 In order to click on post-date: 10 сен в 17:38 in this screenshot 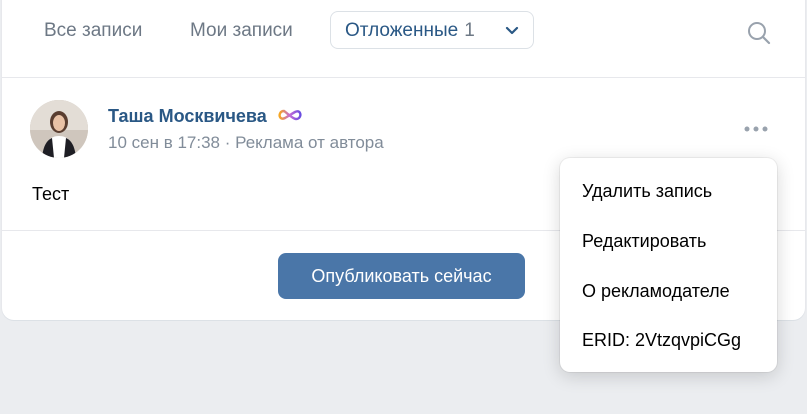, I will do `click(164, 142)`.